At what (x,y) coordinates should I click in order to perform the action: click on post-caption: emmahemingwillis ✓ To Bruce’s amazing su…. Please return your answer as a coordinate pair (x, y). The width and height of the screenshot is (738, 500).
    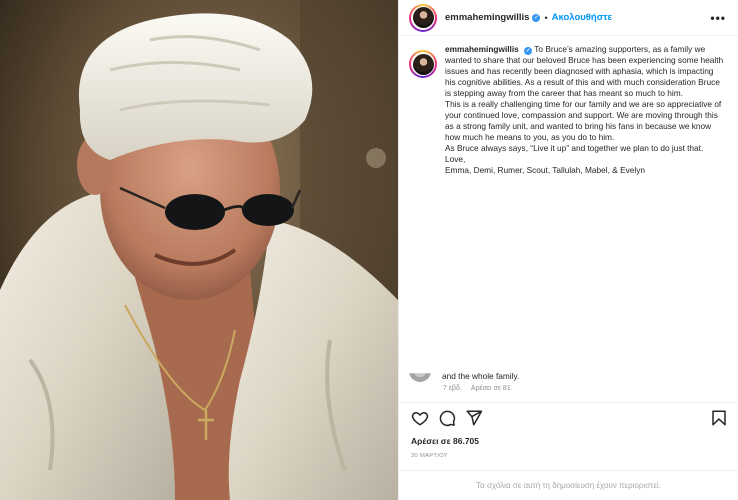
    Looking at the image, I should click on (567, 109).